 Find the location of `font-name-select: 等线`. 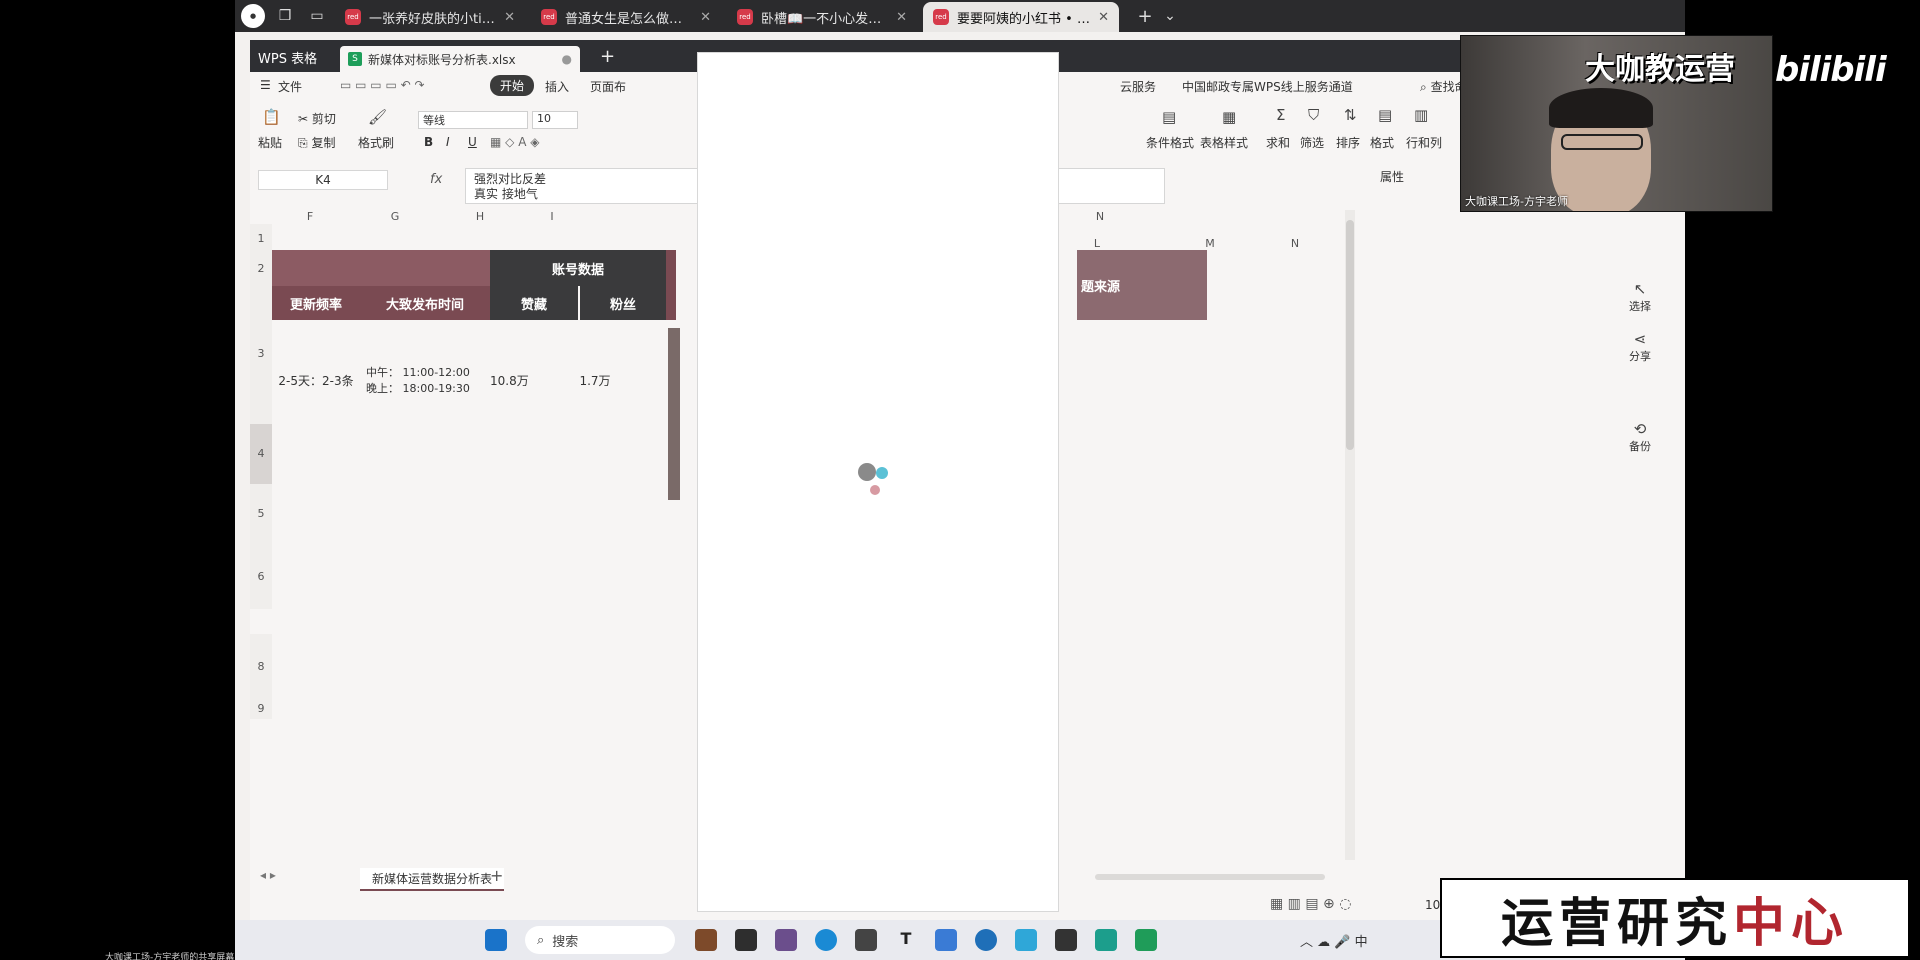

font-name-select: 等线 is located at coordinates (473, 120).